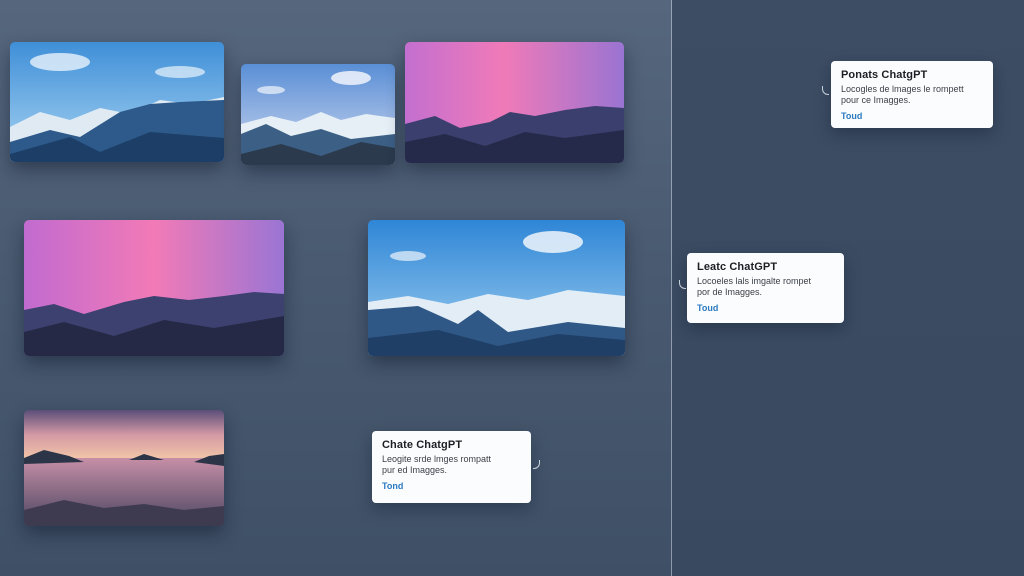 Image resolution: width=1024 pixels, height=576 pixels. I want to click on thumb-sunset-lake, so click(124, 468).